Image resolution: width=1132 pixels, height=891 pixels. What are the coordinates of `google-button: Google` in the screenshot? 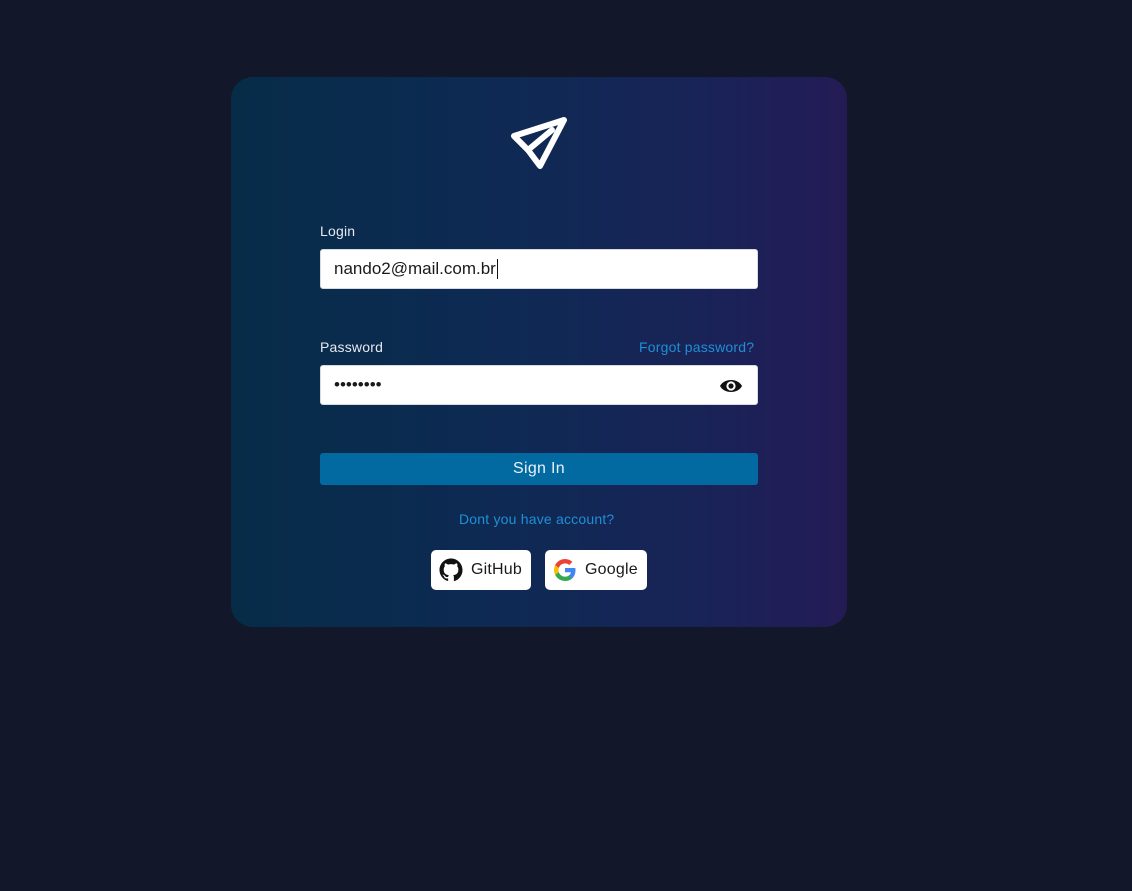 It's located at (596, 570).